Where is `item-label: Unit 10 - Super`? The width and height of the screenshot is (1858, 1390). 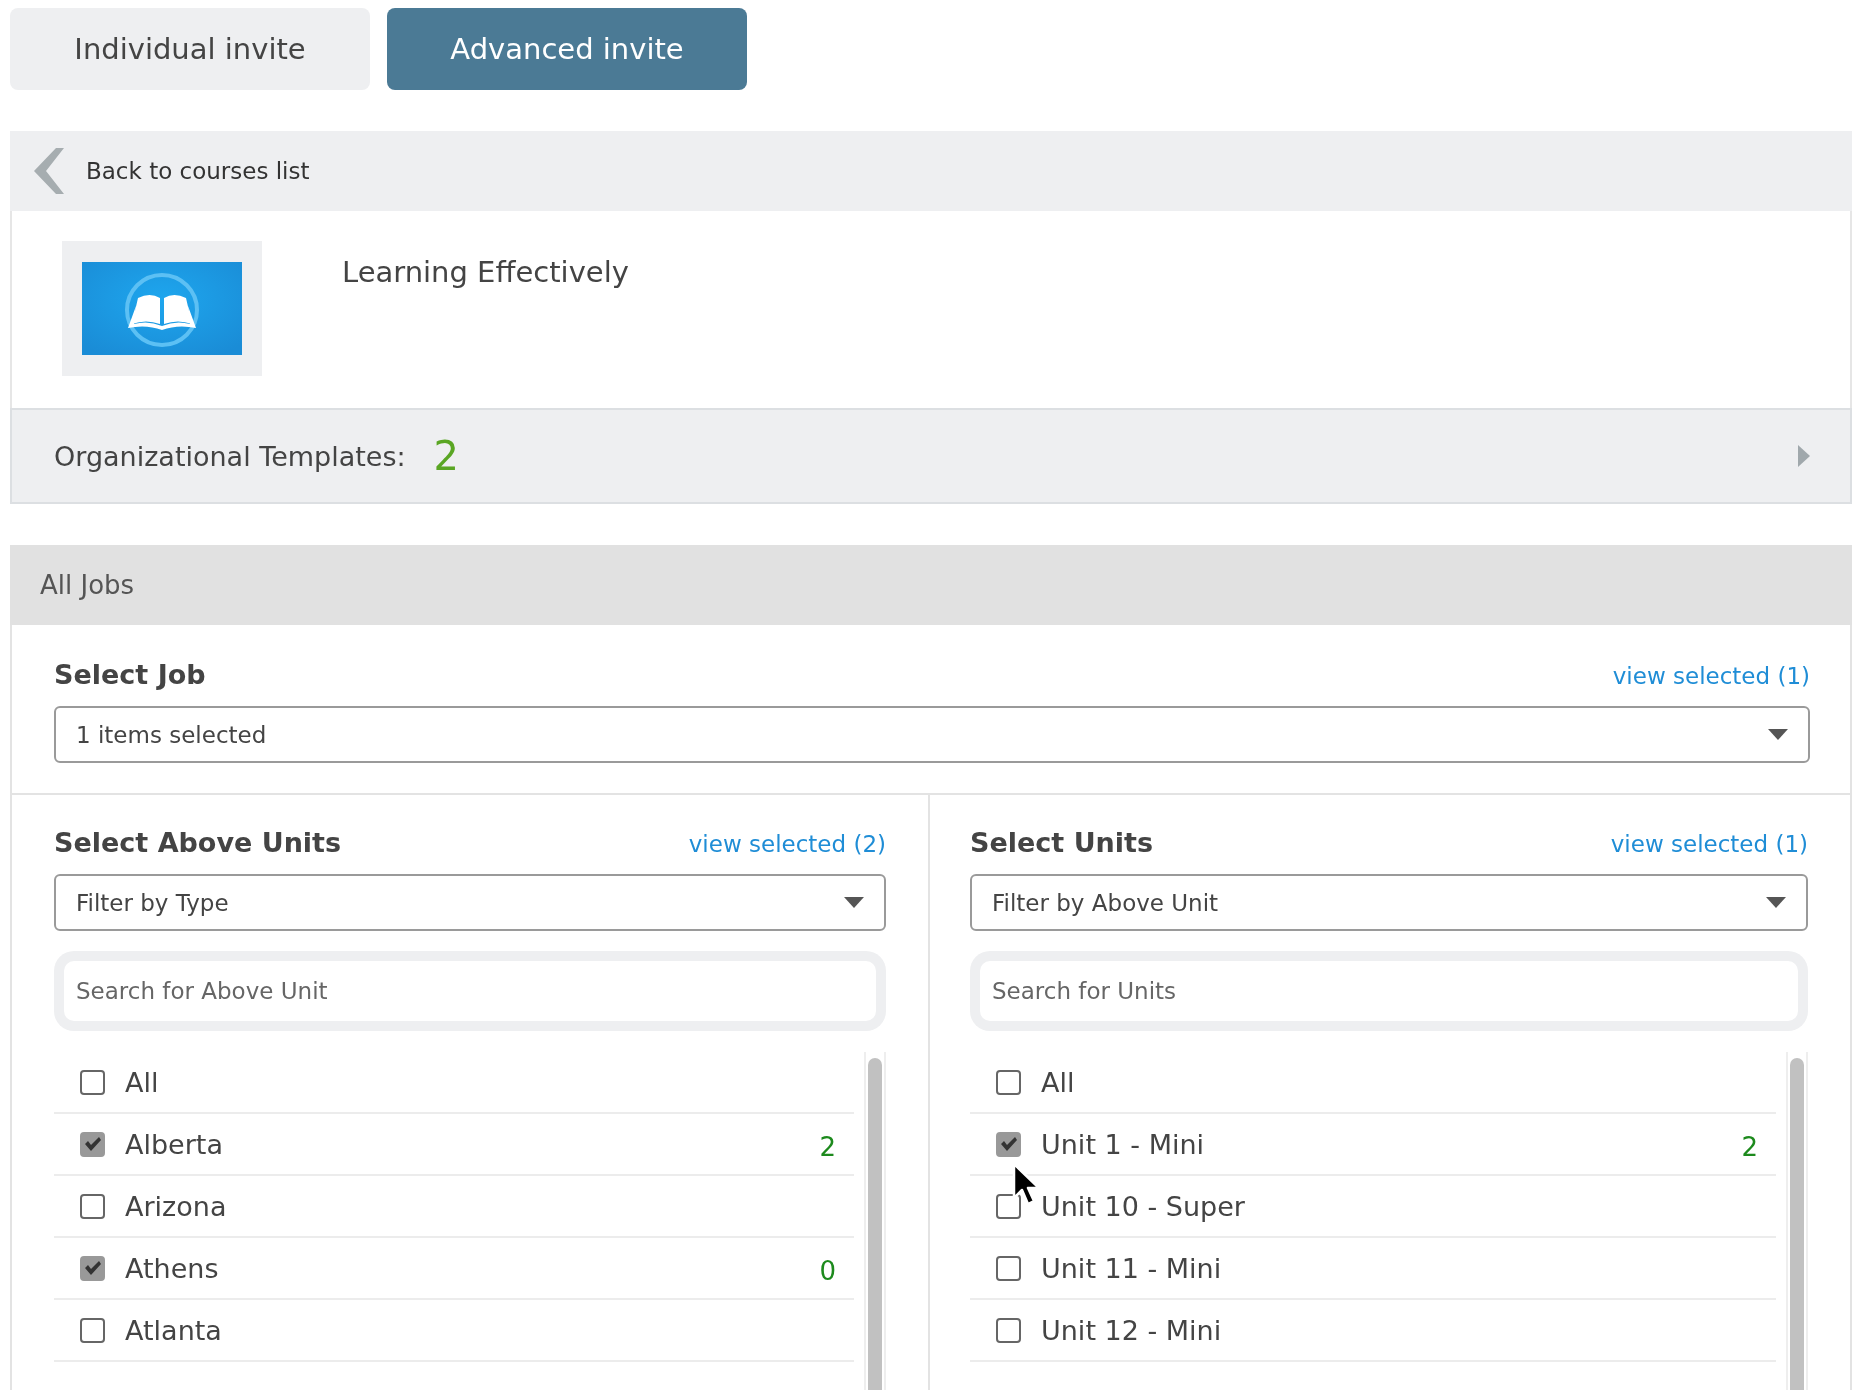 item-label: Unit 10 - Super is located at coordinates (1143, 1206).